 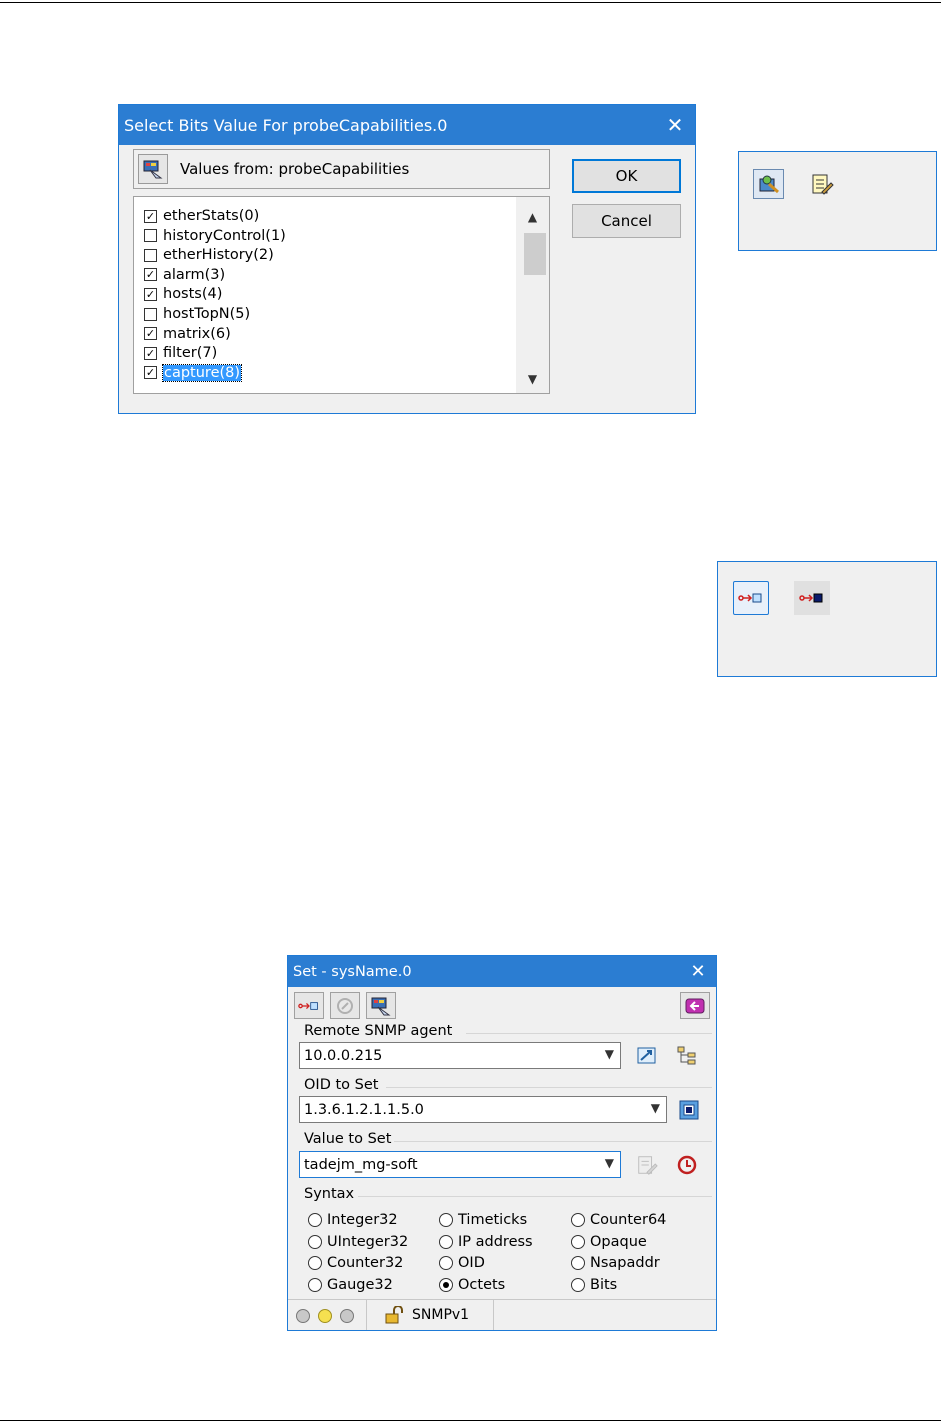 I want to click on syntax-option: Integer32, so click(x=353, y=1220).